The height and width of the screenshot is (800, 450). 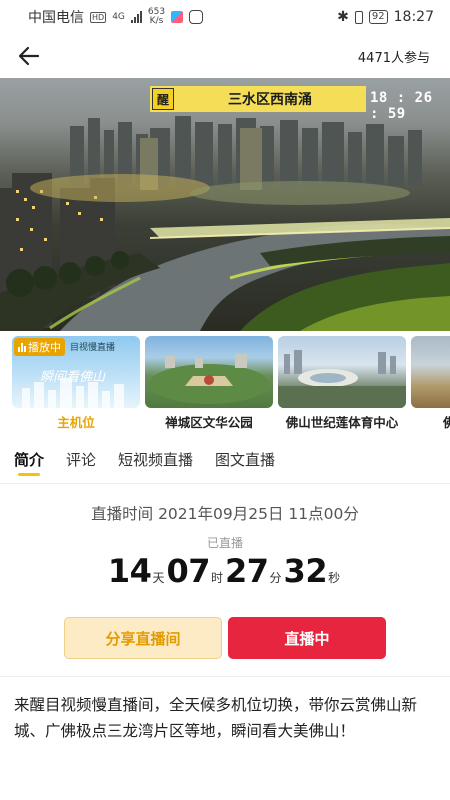 I want to click on content-tabs: 简介 评论 短视频直播 图文直播, so click(x=225, y=460).